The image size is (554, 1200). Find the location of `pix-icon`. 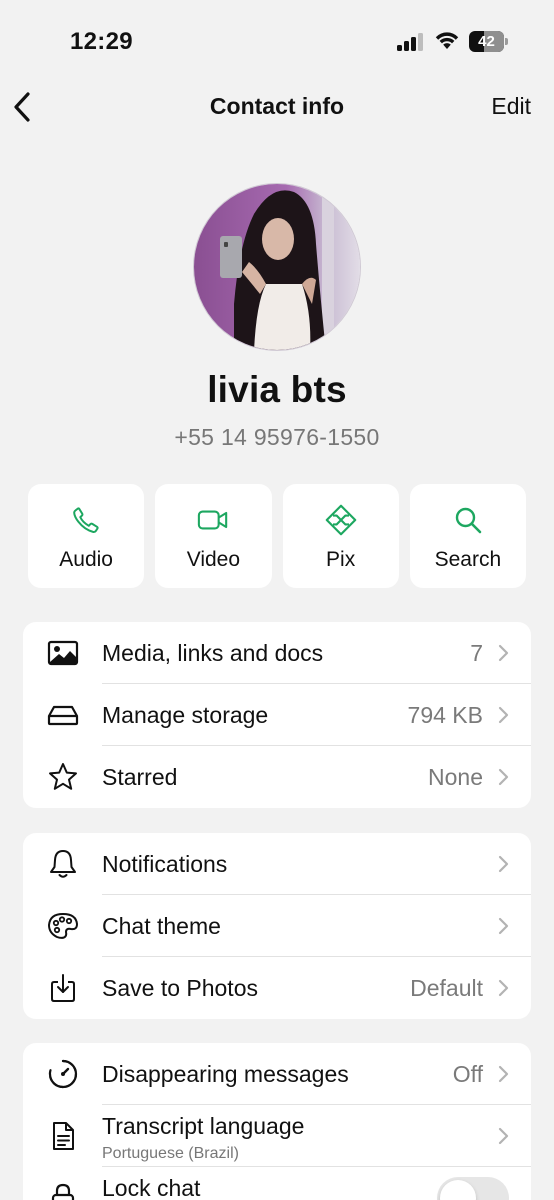

pix-icon is located at coordinates (341, 520).